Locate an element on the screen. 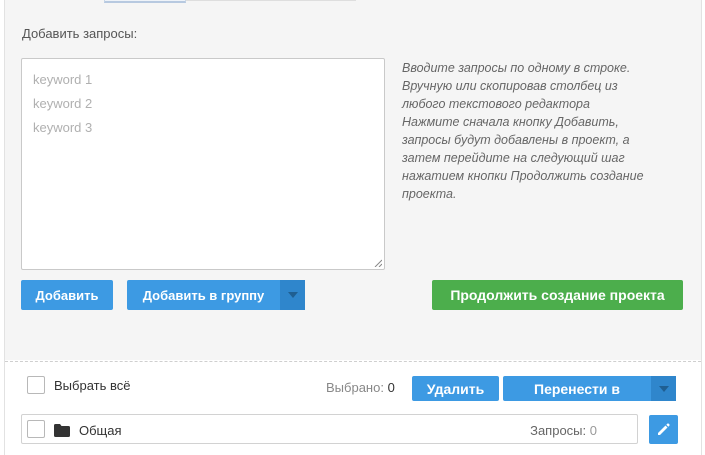 Image resolution: width=705 pixels, height=455 pixels. move-to-dropdown-toggle is located at coordinates (663, 388).